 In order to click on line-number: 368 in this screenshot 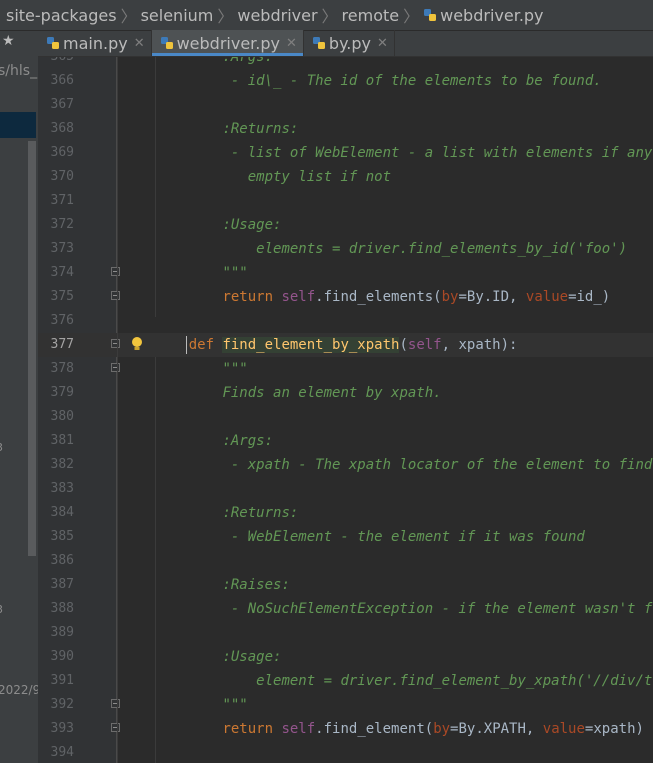, I will do `click(56, 129)`.